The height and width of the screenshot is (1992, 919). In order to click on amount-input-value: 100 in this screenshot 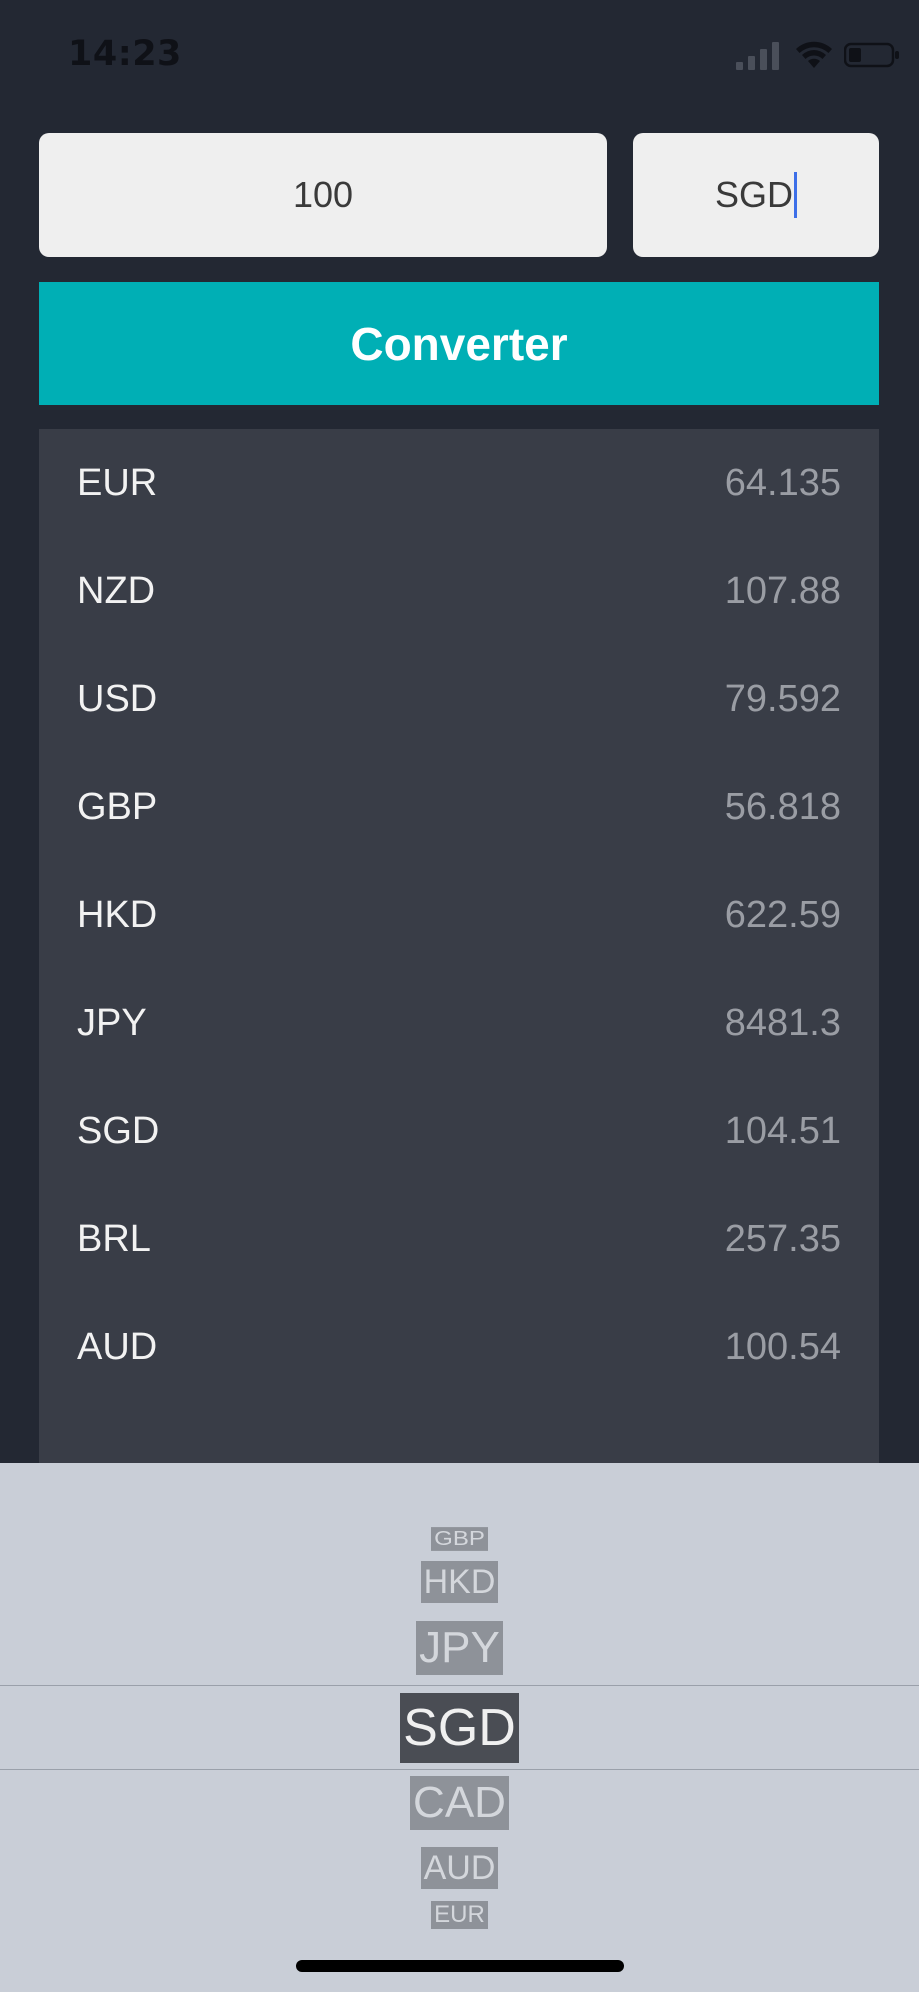, I will do `click(323, 194)`.